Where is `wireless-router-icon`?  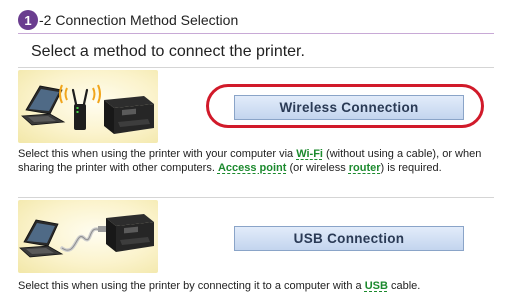
wireless-router-icon is located at coordinates (80, 107).